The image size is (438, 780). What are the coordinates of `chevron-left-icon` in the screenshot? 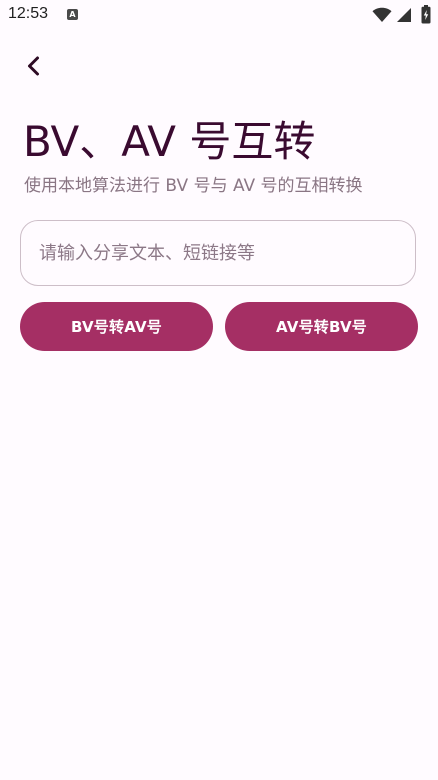 It's located at (34, 68).